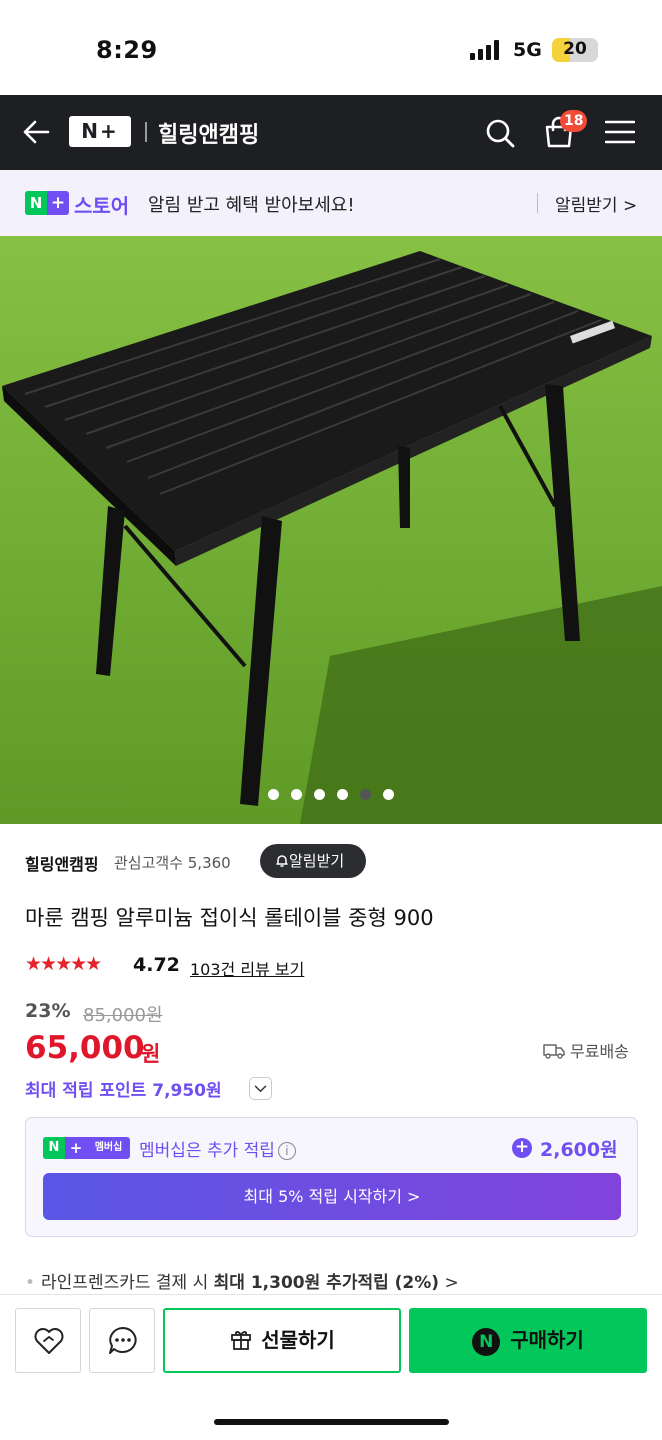 This screenshot has width=662, height=1440. Describe the element at coordinates (331, 132) in the screenshot. I see `app-header: N+ 힐링앤캠핑 18` at that location.